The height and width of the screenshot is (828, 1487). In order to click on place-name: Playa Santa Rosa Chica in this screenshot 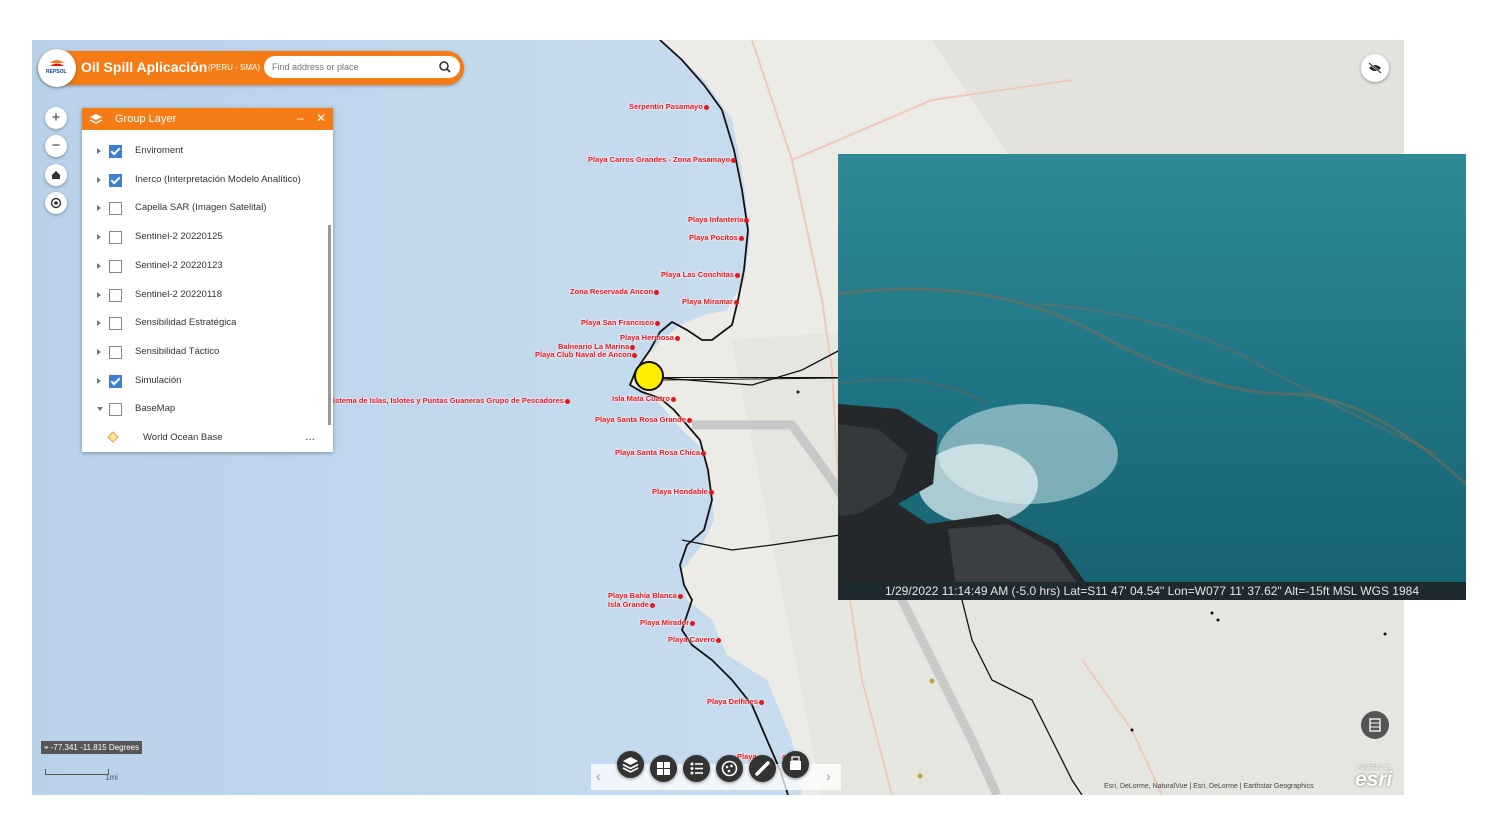, I will do `click(658, 452)`.